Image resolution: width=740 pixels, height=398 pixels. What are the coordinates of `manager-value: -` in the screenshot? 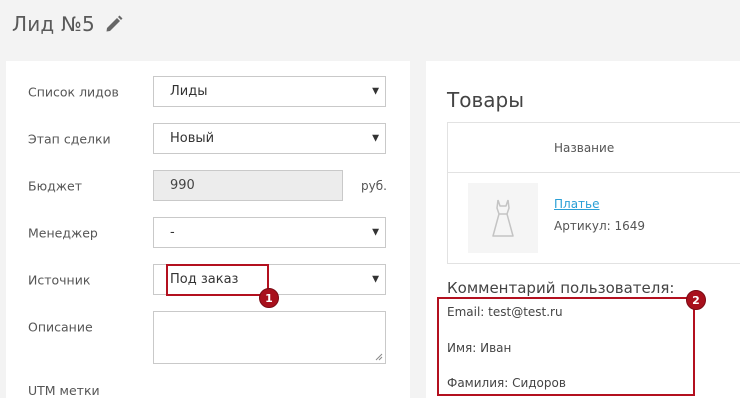 It's located at (172, 232).